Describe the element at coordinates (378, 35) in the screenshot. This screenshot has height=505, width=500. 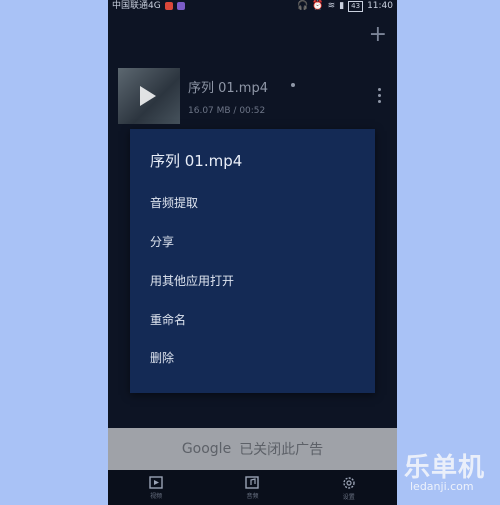
I see `add-button: +` at that location.